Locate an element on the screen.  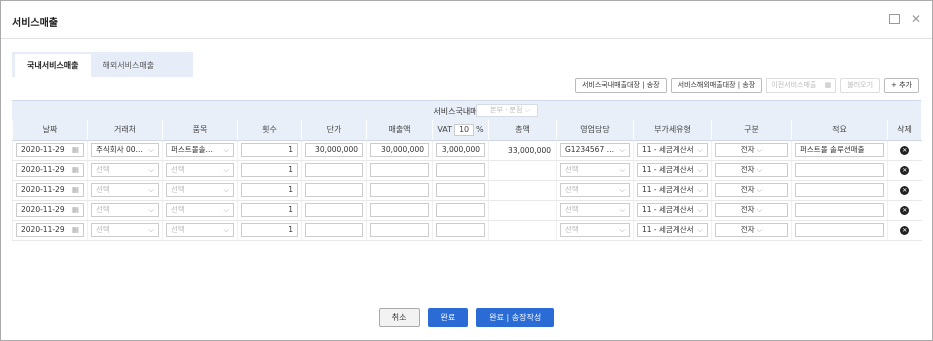
tab-overseas: 해외서비스매출 is located at coordinates (129, 65).